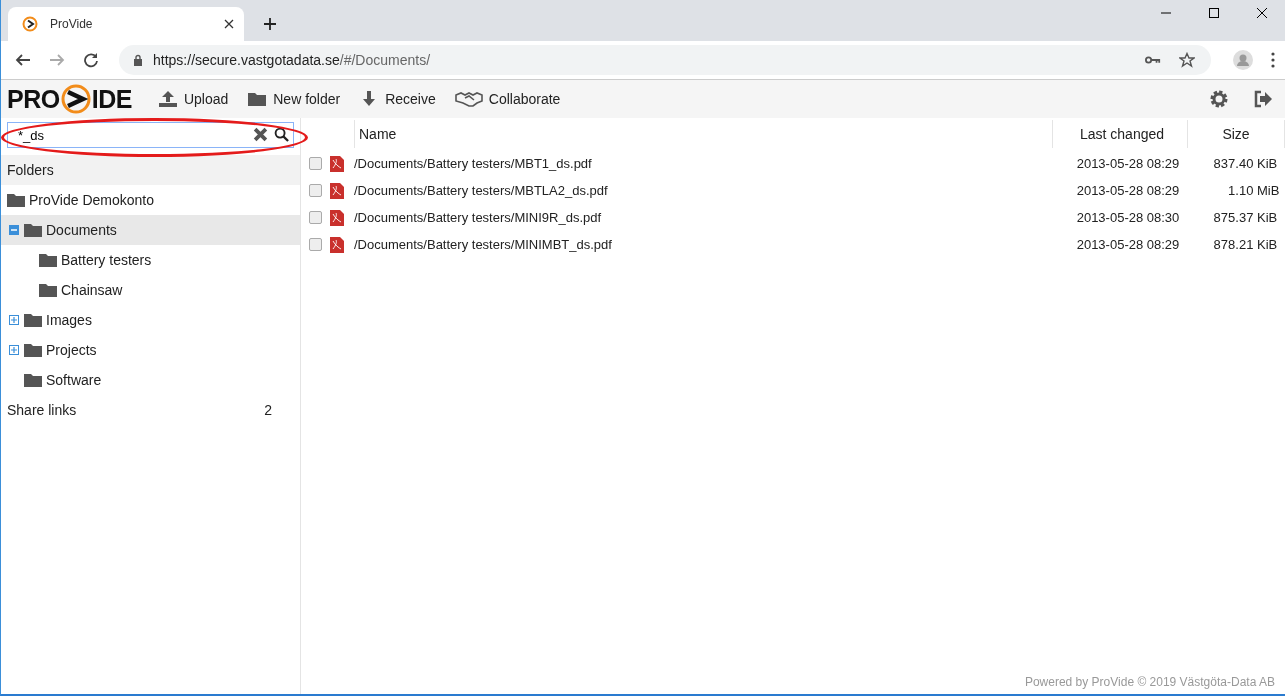 The height and width of the screenshot is (696, 1285). Describe the element at coordinates (1263, 99) in the screenshot. I see `sign-out-icon` at that location.